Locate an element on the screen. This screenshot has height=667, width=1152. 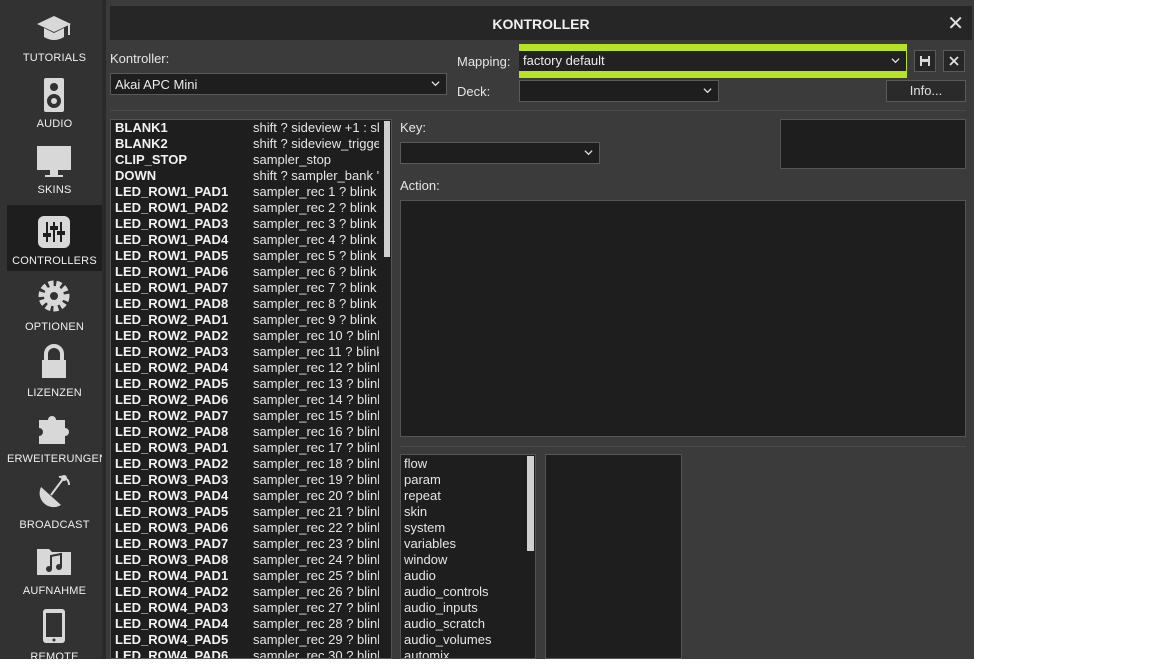
mapping-row: CLIP_STOP sampler_stop is located at coordinates (247, 160).